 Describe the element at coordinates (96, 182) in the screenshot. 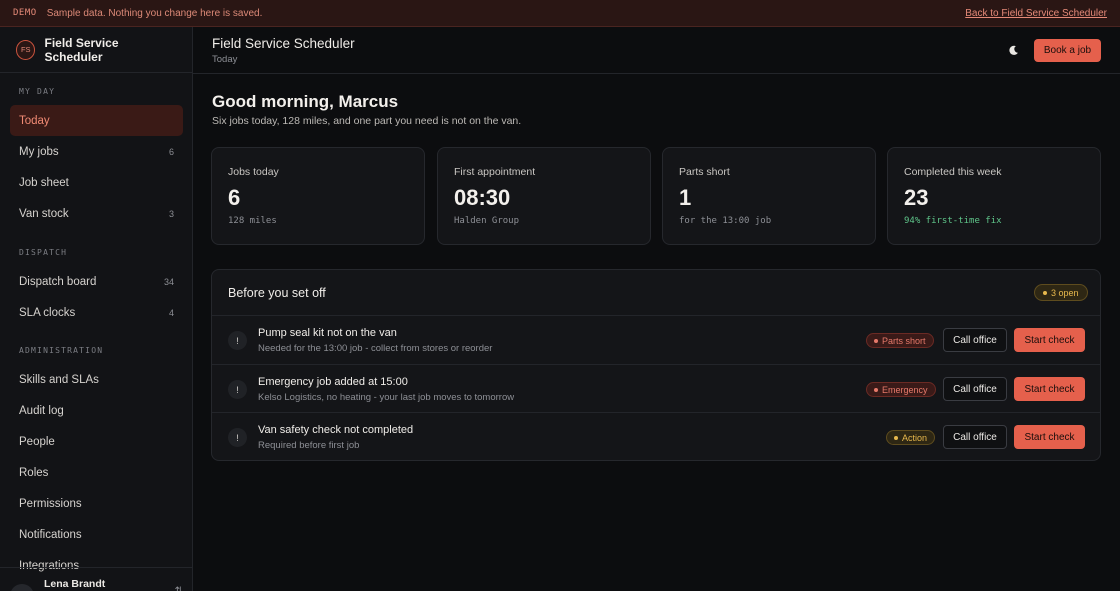

I see `sidebar-item-job-sheet: Job sheet` at that location.